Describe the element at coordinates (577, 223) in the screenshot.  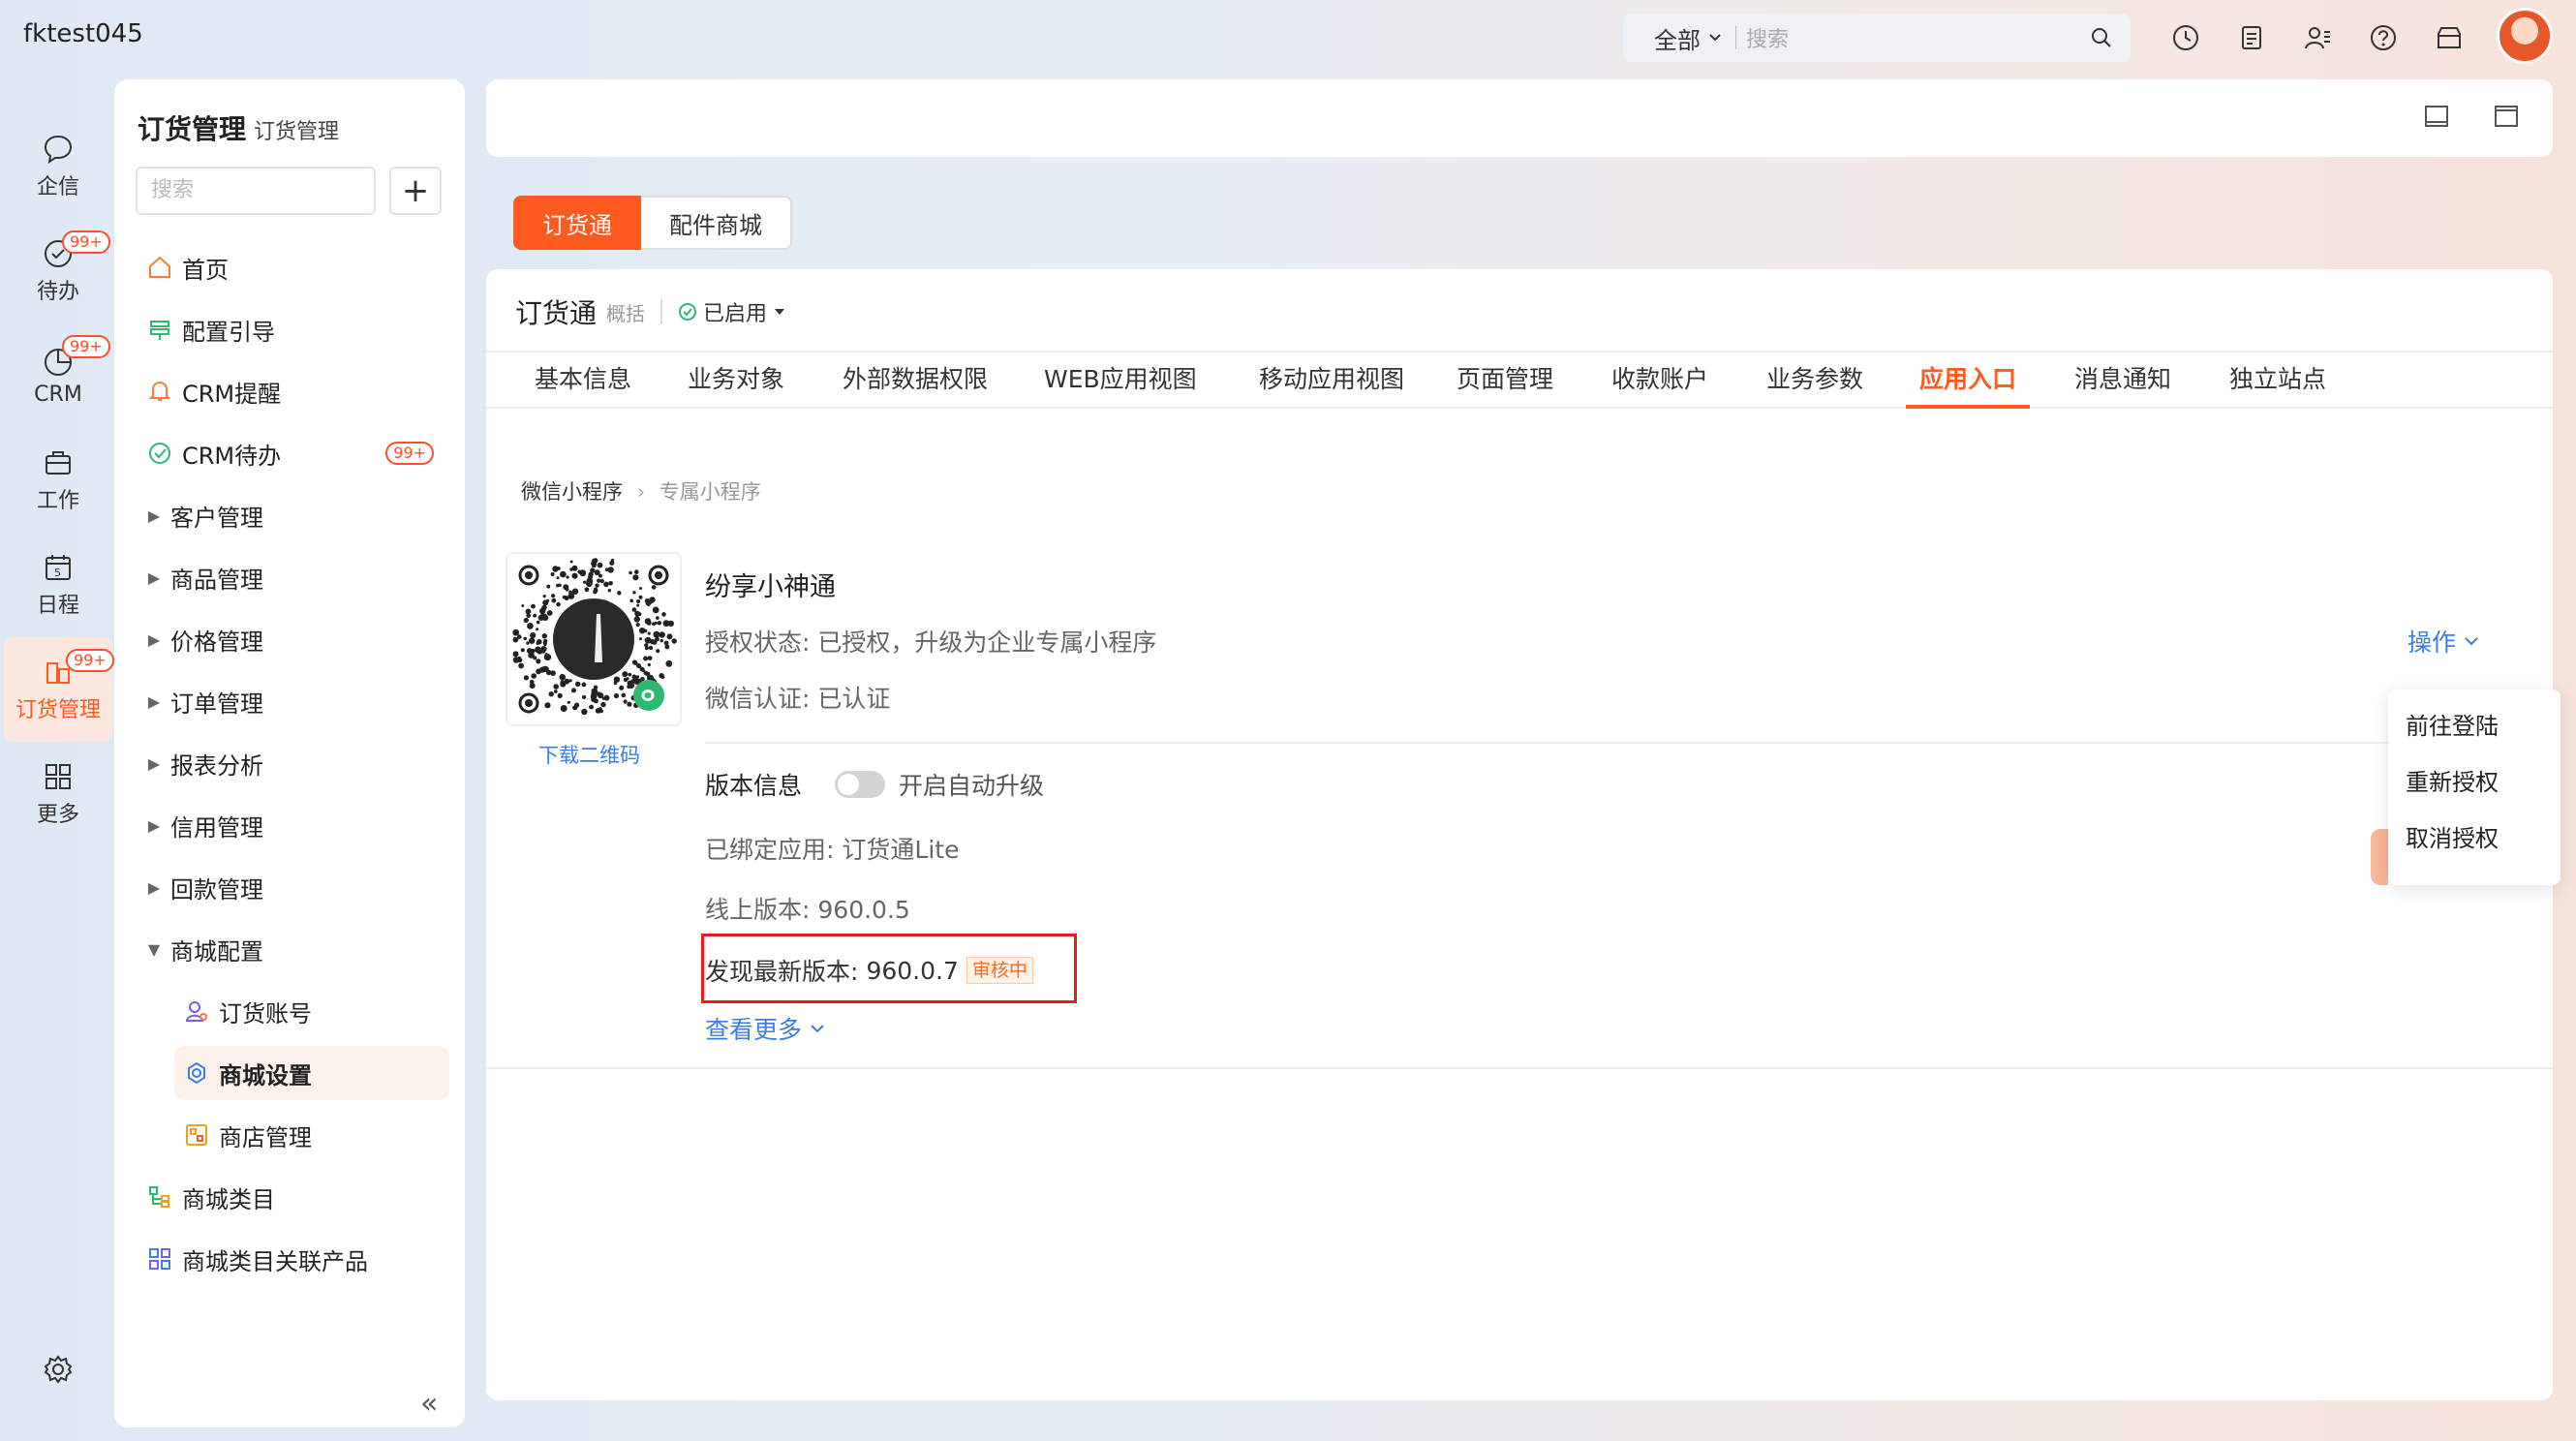
I see `tab-dinghuotong: 订货通` at that location.